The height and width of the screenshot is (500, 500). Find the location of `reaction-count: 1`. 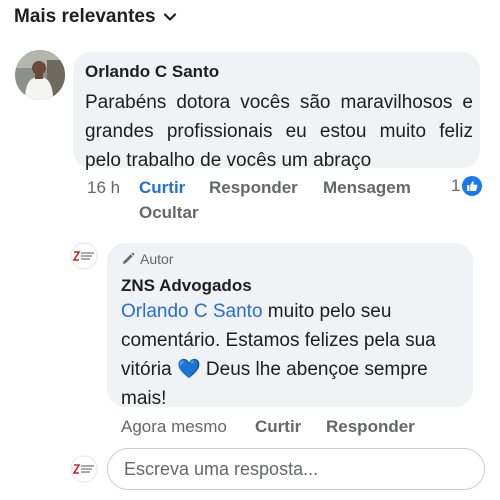

reaction-count: 1 is located at coordinates (456, 185).